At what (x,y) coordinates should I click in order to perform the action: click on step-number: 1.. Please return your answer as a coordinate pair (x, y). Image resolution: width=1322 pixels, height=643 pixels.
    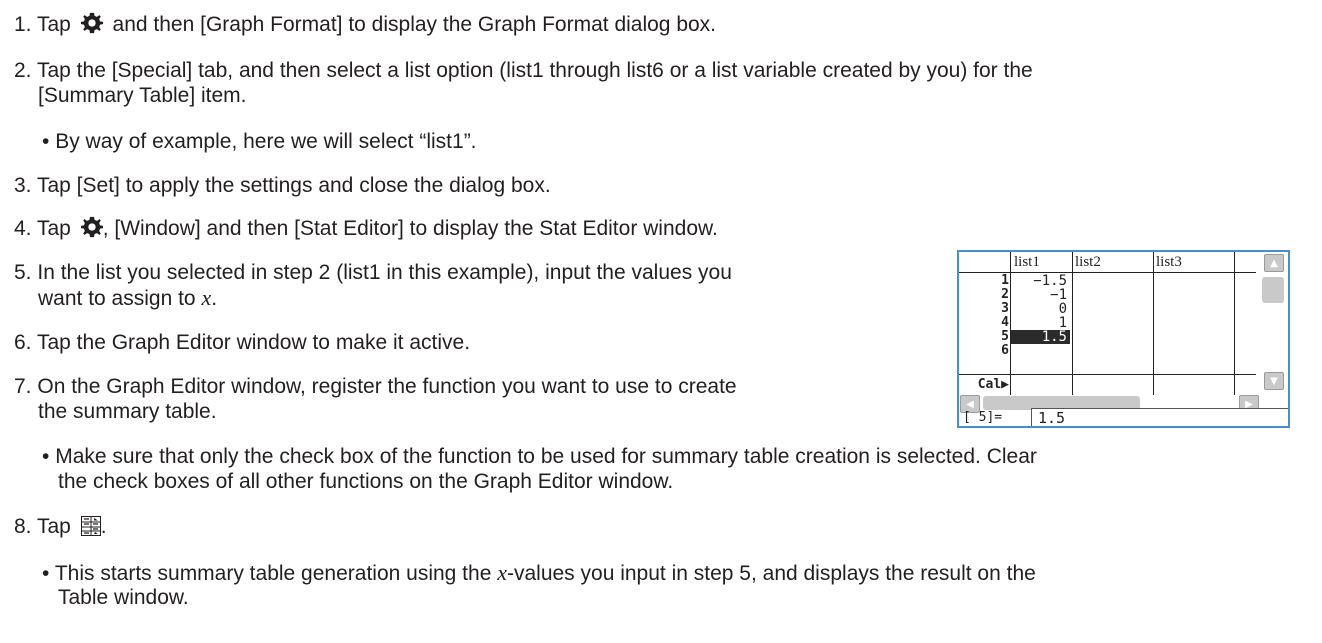
    Looking at the image, I should click on (23, 24).